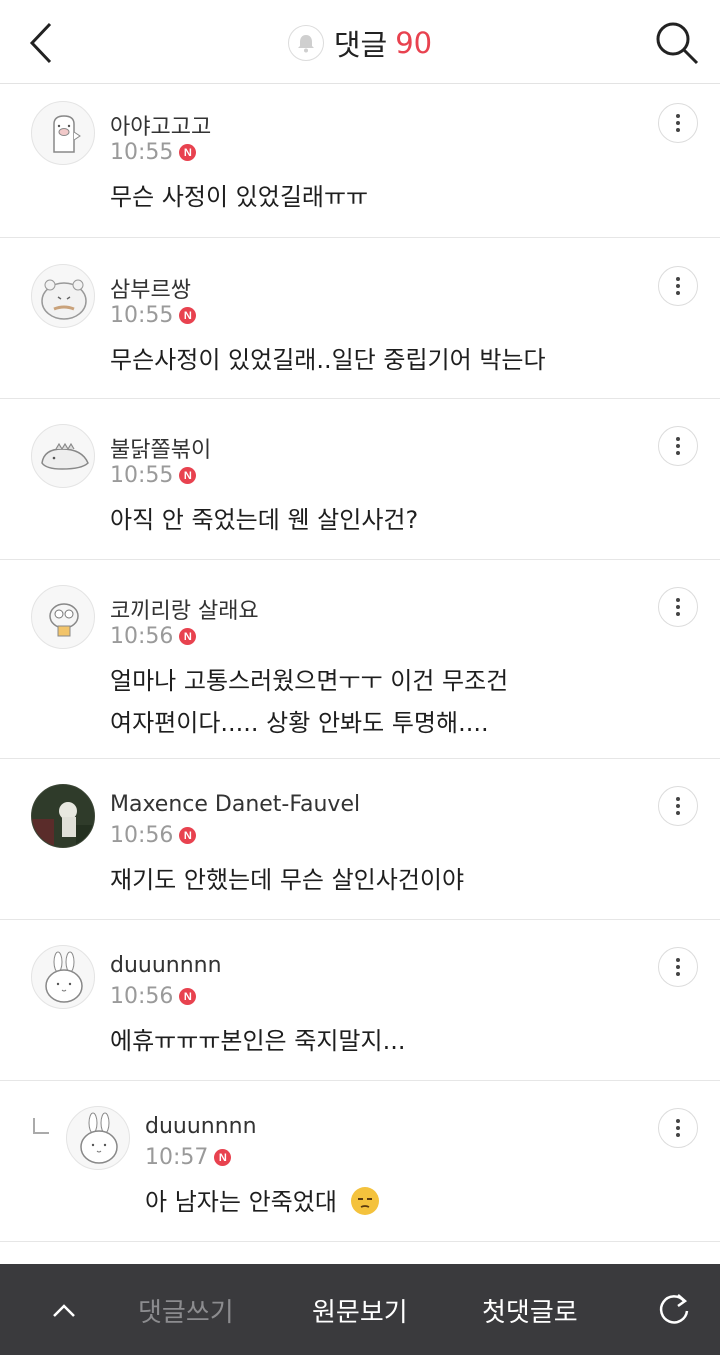 The width and height of the screenshot is (720, 1355). I want to click on title-label: 댓글, so click(360, 45).